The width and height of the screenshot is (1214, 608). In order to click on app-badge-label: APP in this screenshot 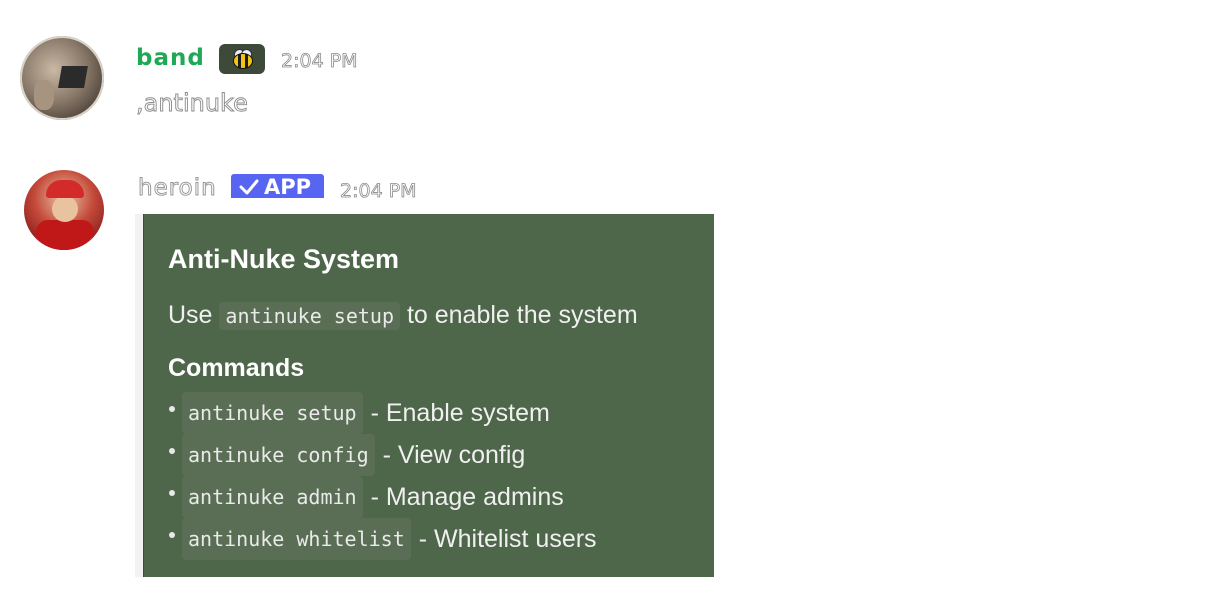, I will do `click(288, 186)`.